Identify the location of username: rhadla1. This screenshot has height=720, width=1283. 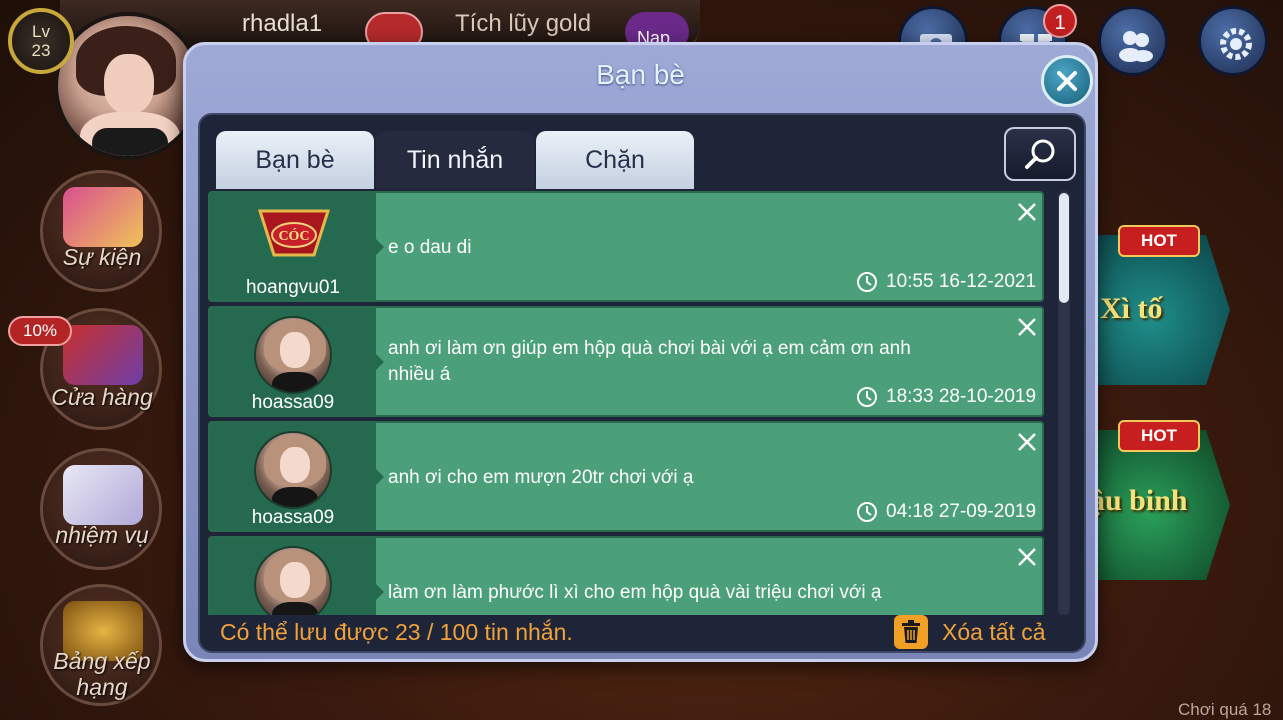
(282, 23).